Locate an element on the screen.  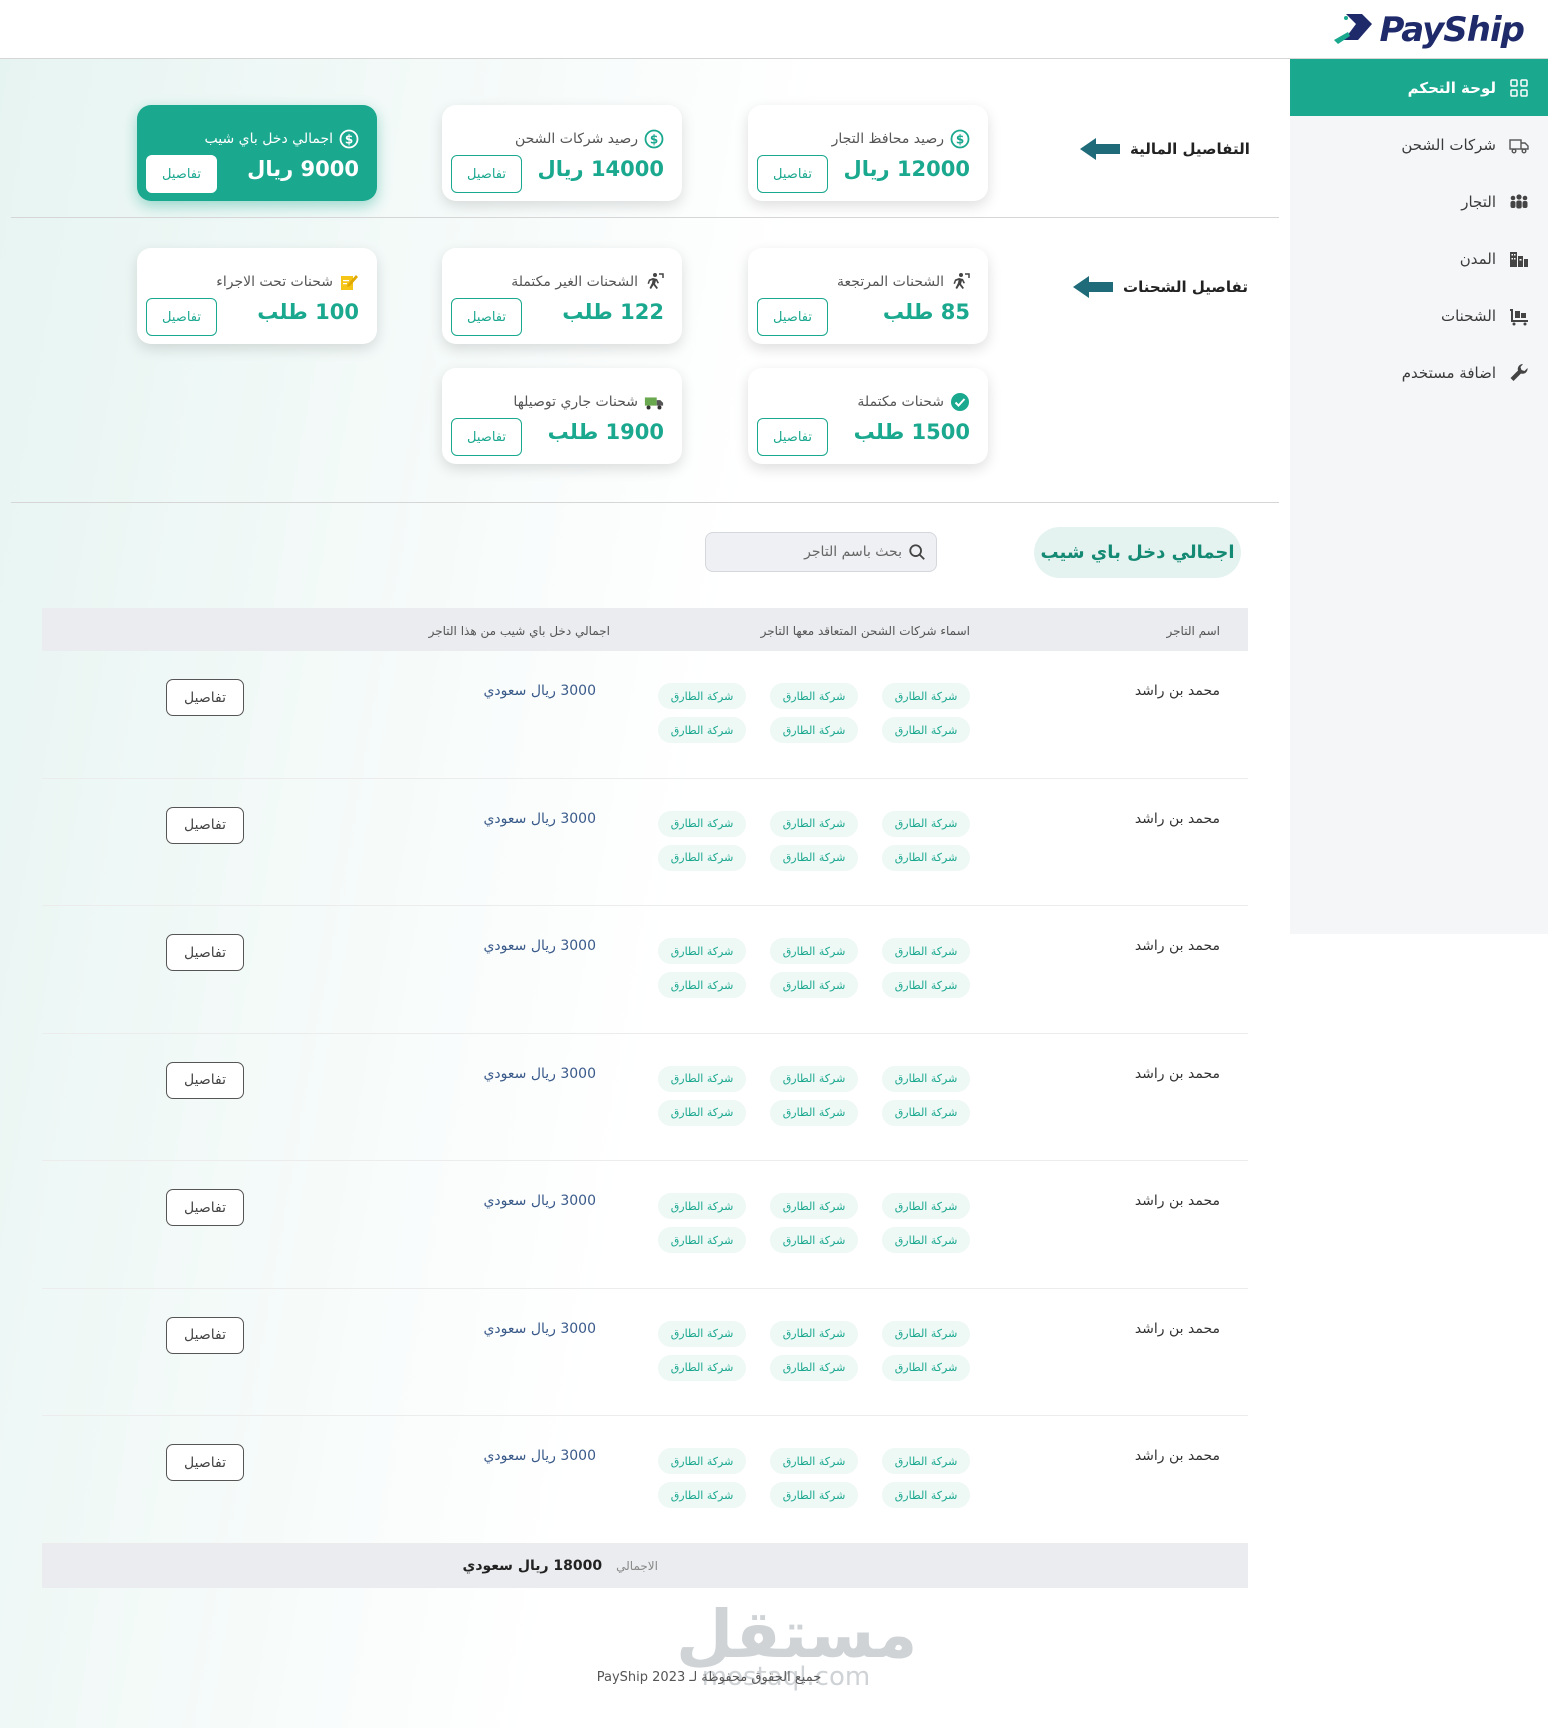
card-returned-shipments: الشحنات المرتجعة 85 طلب تفاصيل is located at coordinates (868, 296).